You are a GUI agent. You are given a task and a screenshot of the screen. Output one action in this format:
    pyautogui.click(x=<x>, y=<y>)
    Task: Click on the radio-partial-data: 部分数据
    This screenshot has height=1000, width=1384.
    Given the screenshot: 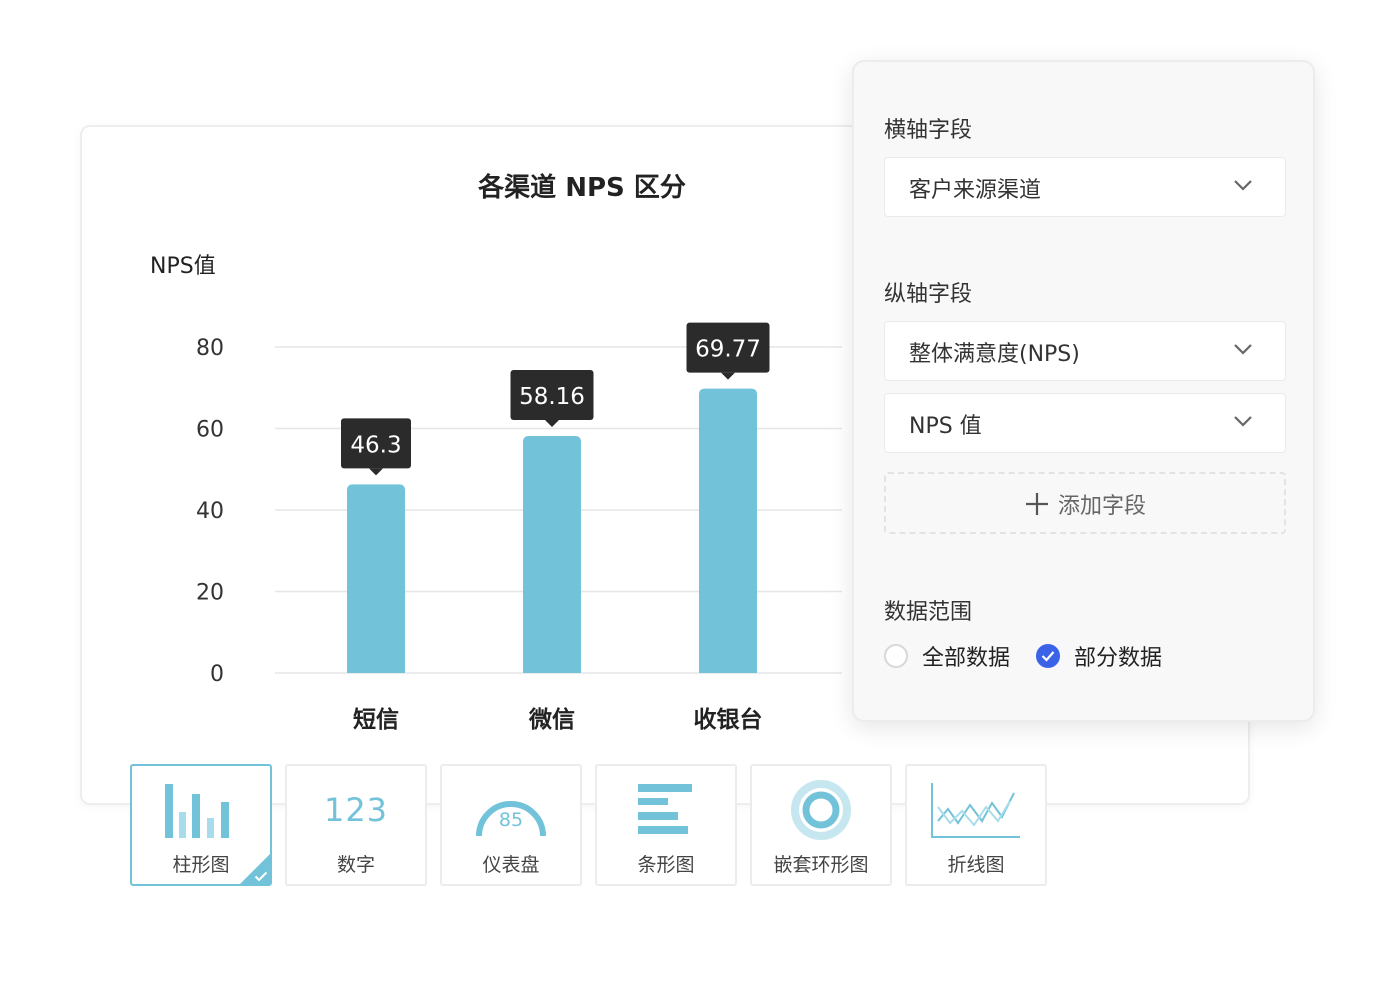 What is the action you would take?
    pyautogui.click(x=1099, y=656)
    